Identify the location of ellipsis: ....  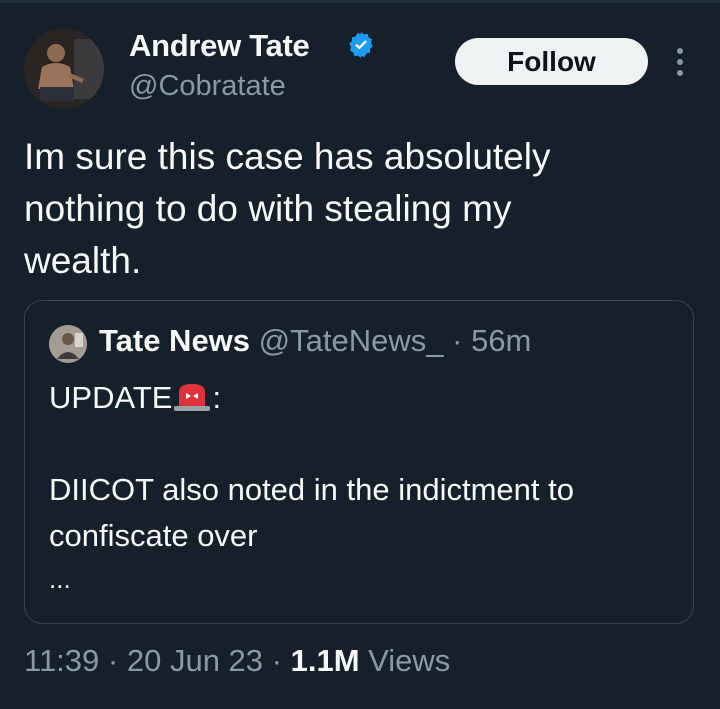
(60, 579).